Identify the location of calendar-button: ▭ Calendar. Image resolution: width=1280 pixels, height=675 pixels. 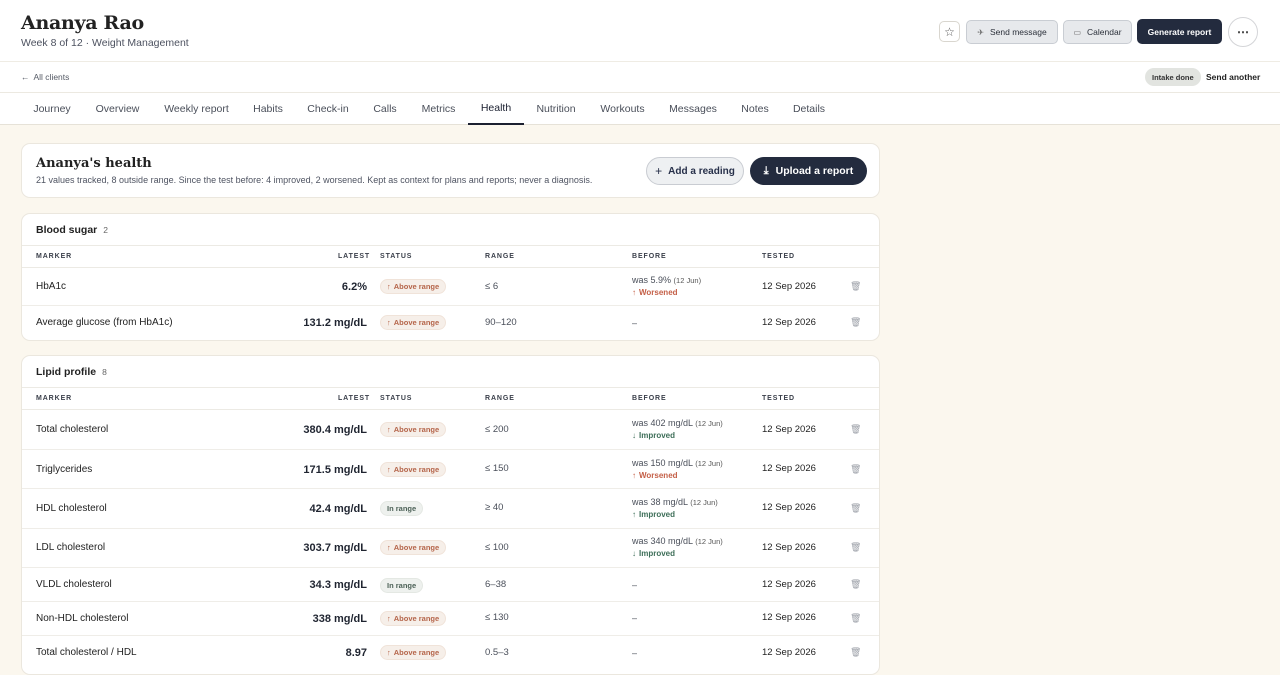
(1097, 32).